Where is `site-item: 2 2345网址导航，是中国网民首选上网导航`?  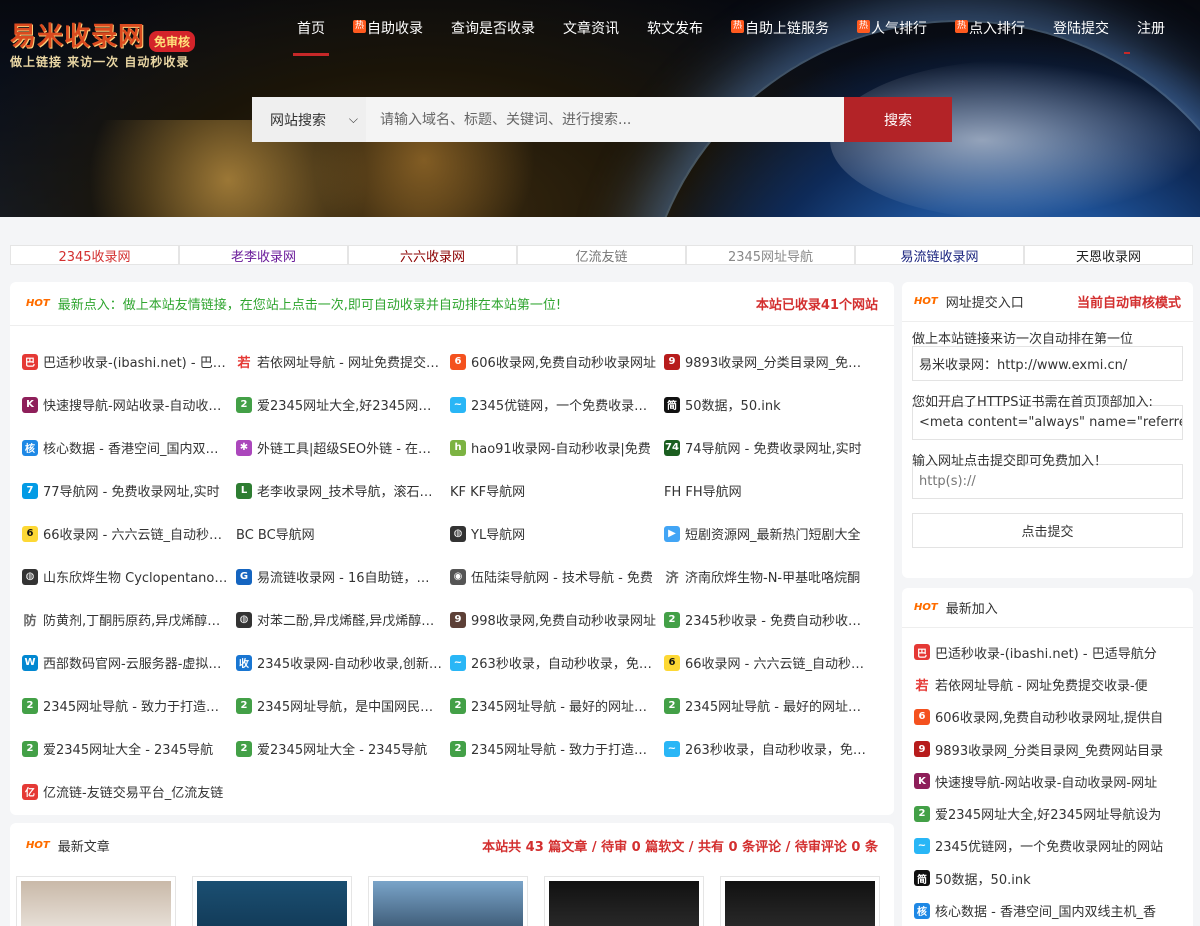
site-item: 2 2345网址导航，是中国网民首选上网导航 is located at coordinates (343, 705).